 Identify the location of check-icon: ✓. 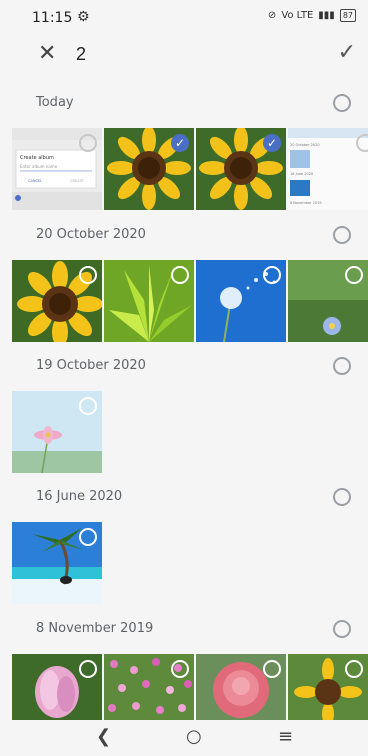
(347, 52).